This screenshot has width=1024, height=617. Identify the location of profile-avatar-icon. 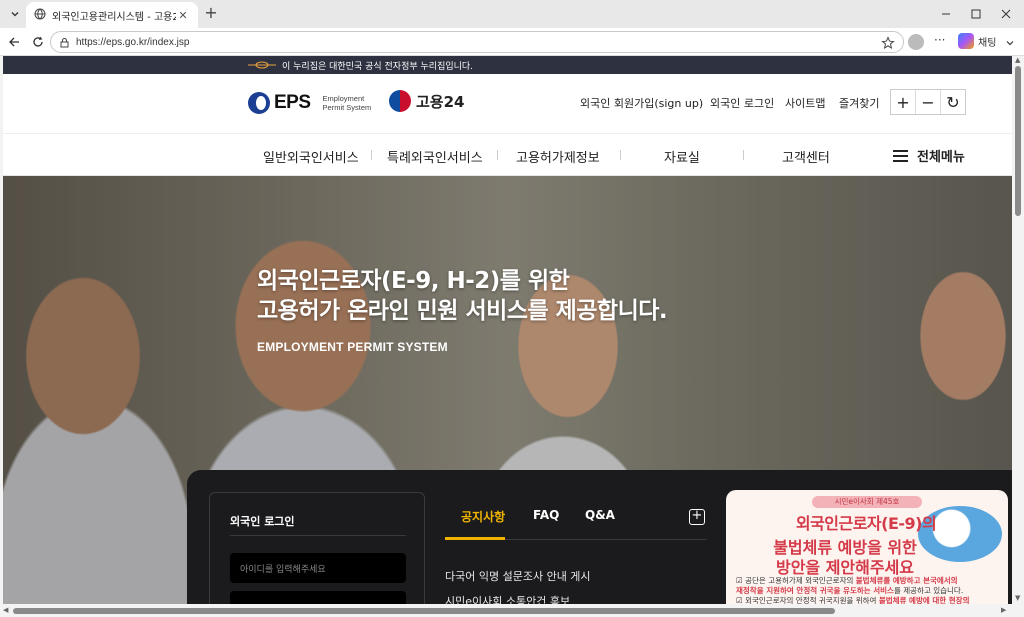
(916, 42).